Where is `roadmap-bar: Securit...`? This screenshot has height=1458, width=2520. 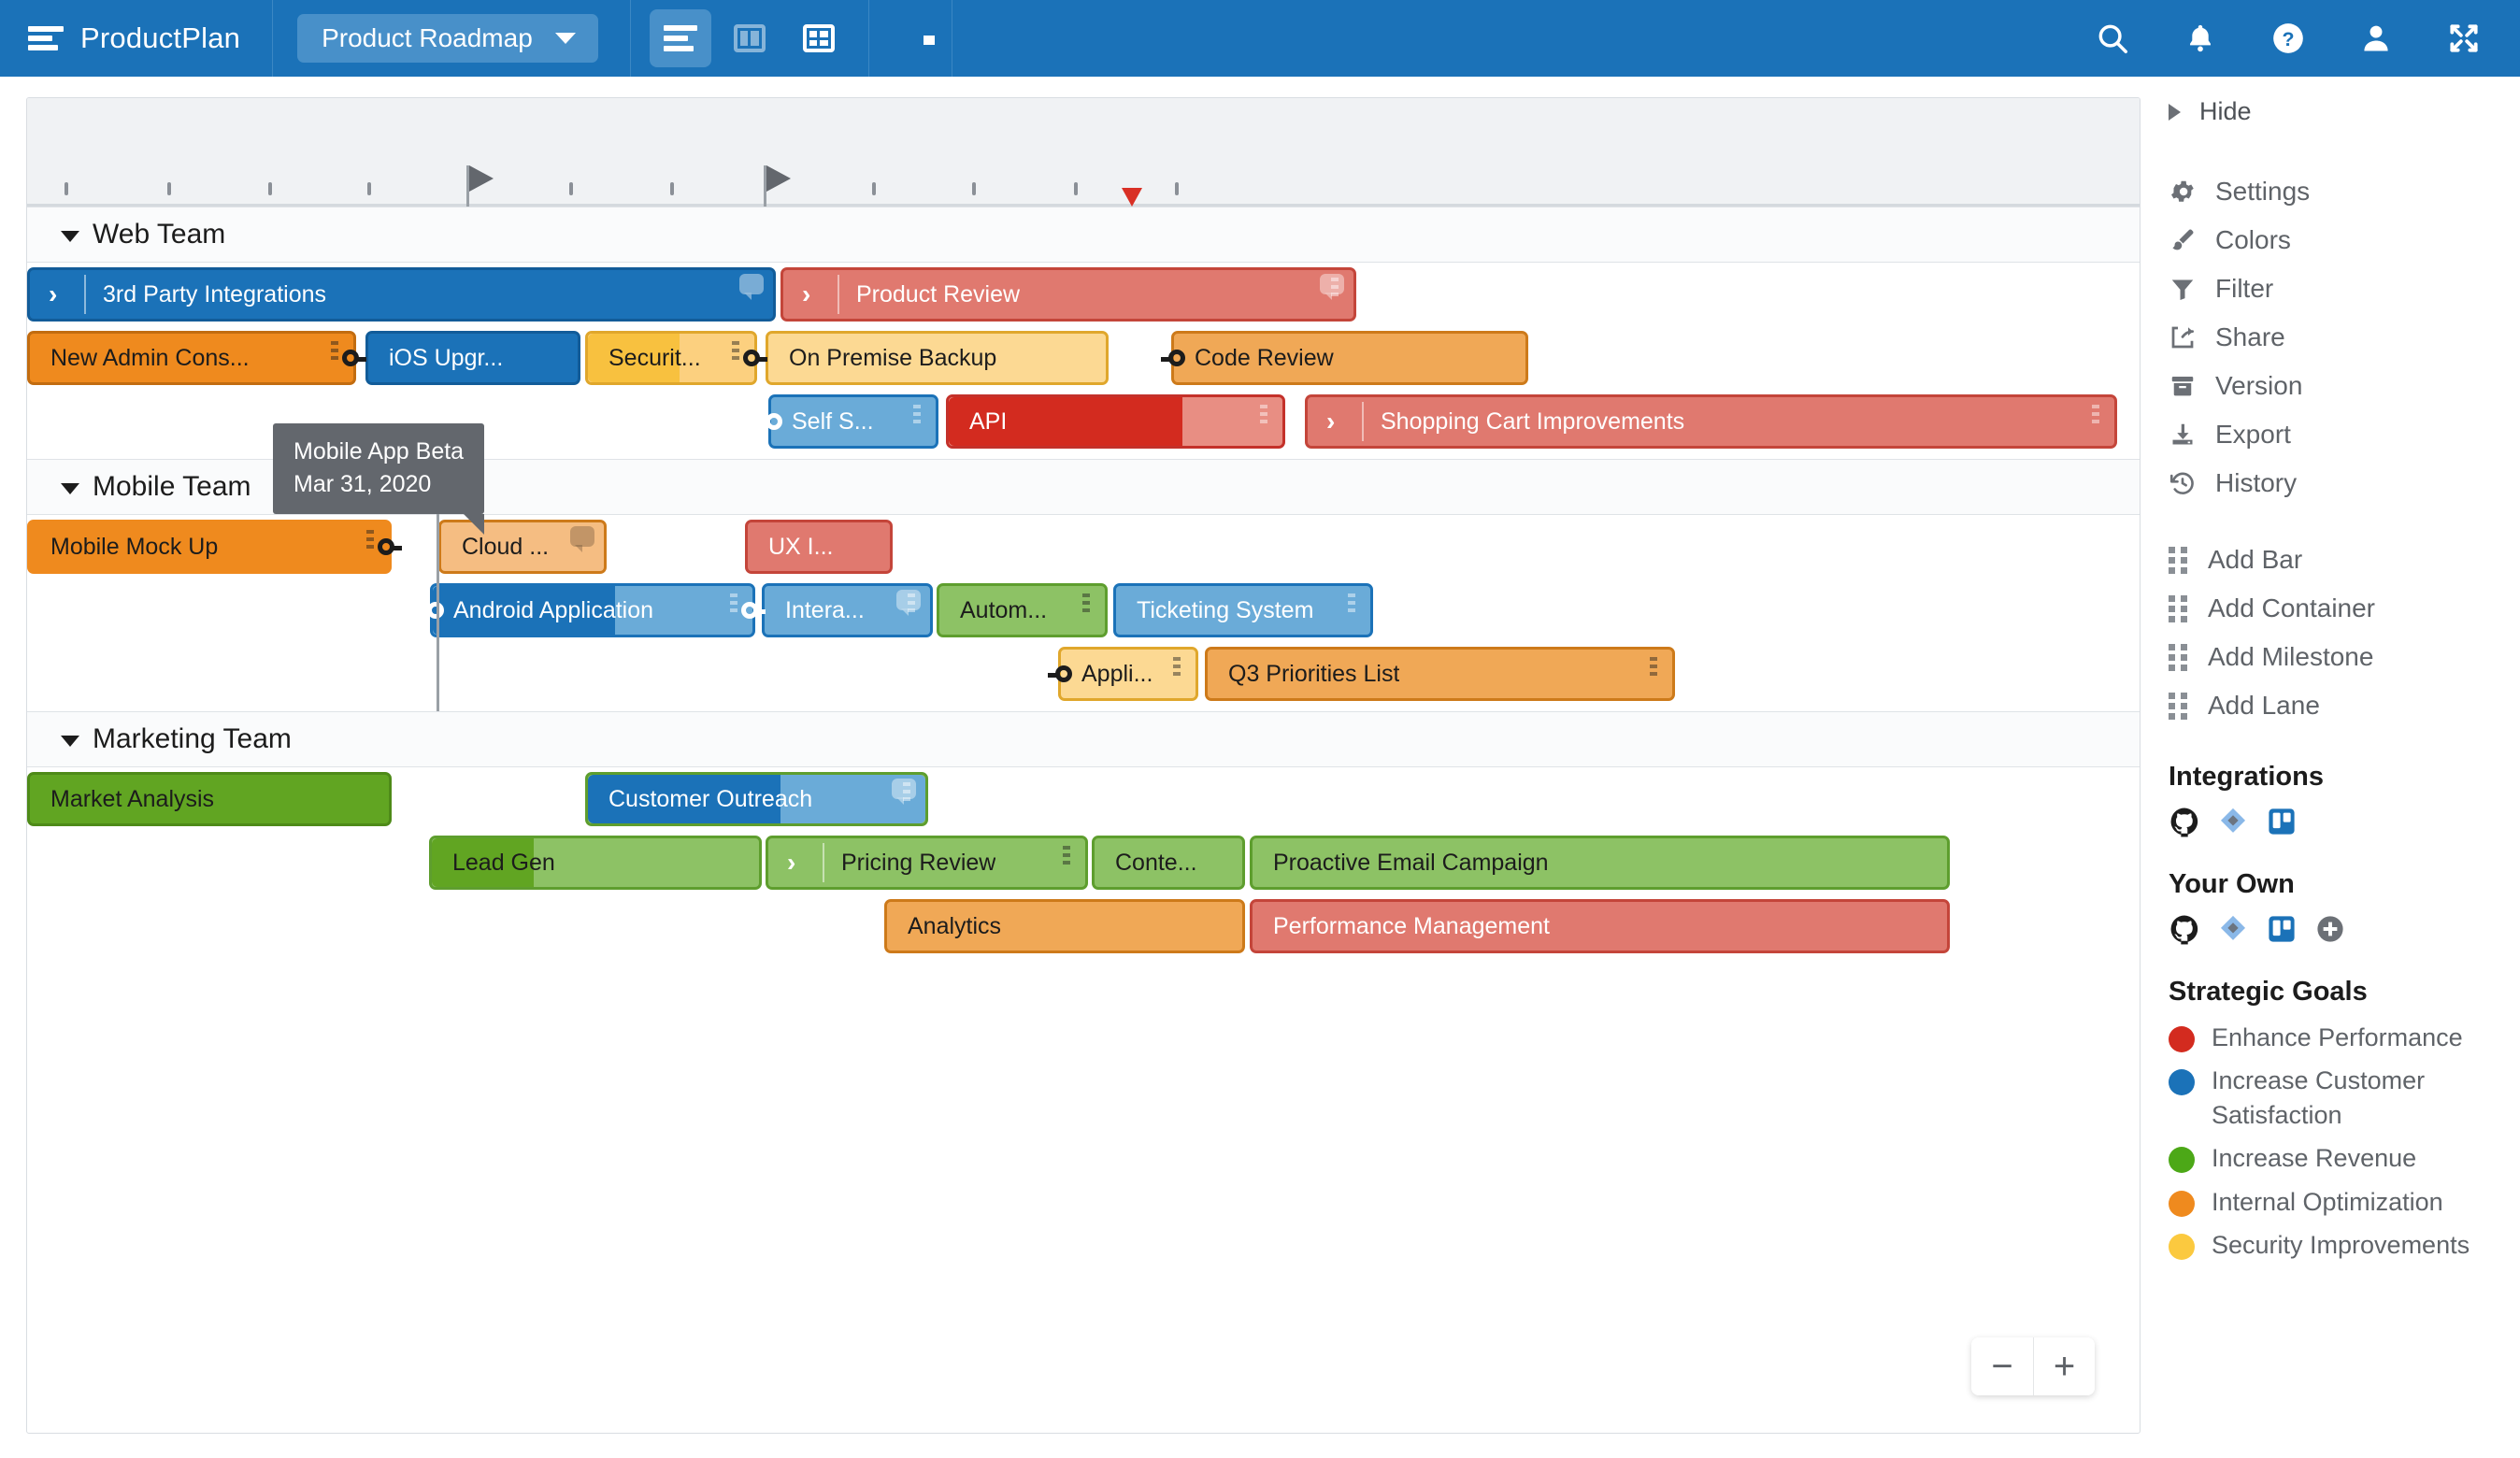 roadmap-bar: Securit... is located at coordinates (676, 358).